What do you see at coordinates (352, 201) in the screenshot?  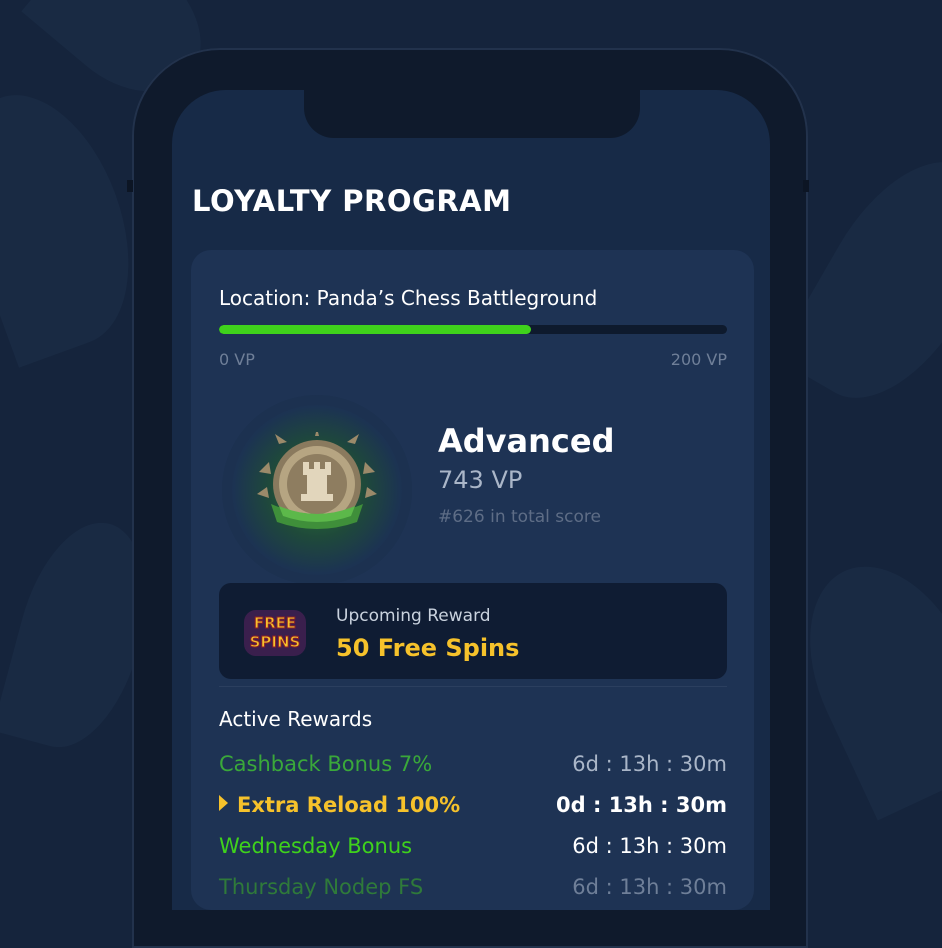 I see `page-title: LOYALTY PROGRAM` at bounding box center [352, 201].